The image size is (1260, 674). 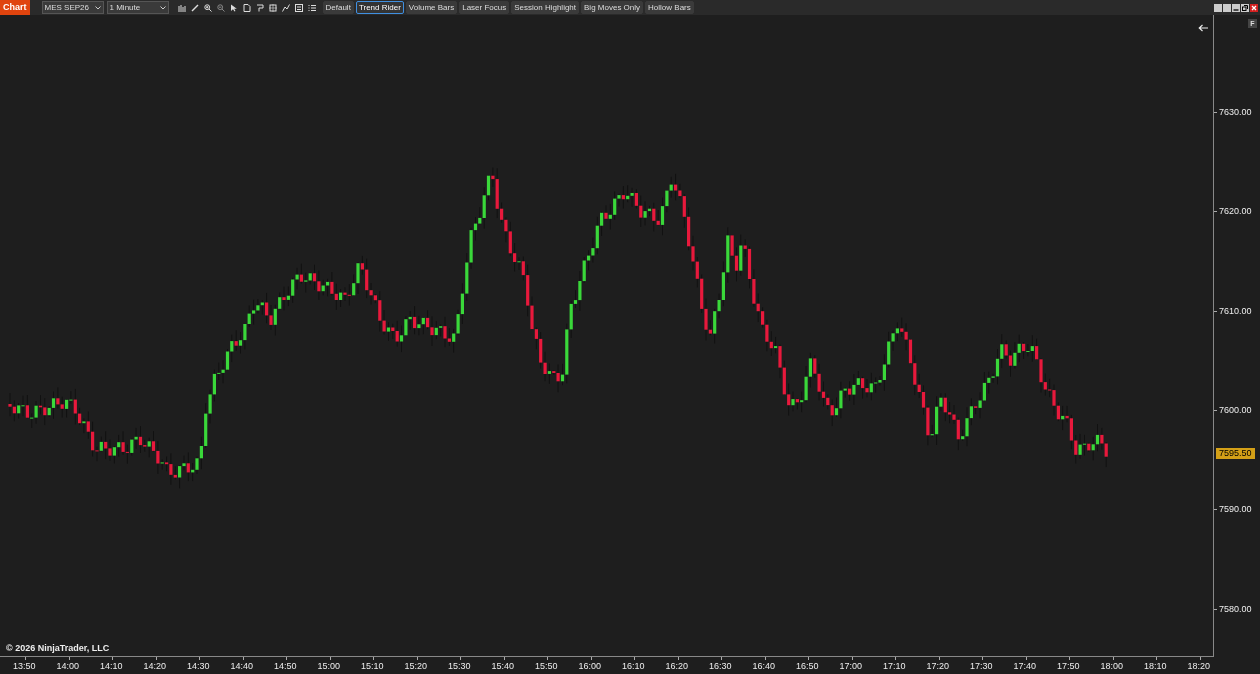 I want to click on time-label: 16:10, so click(x=633, y=666).